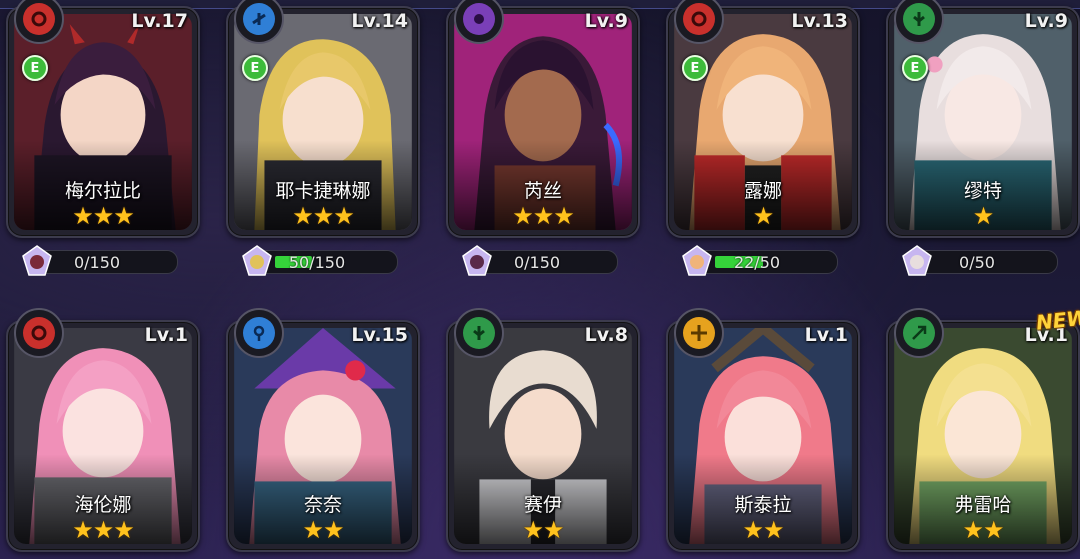  What do you see at coordinates (983, 505) in the screenshot?
I see `character-name: 弗雷哈` at bounding box center [983, 505].